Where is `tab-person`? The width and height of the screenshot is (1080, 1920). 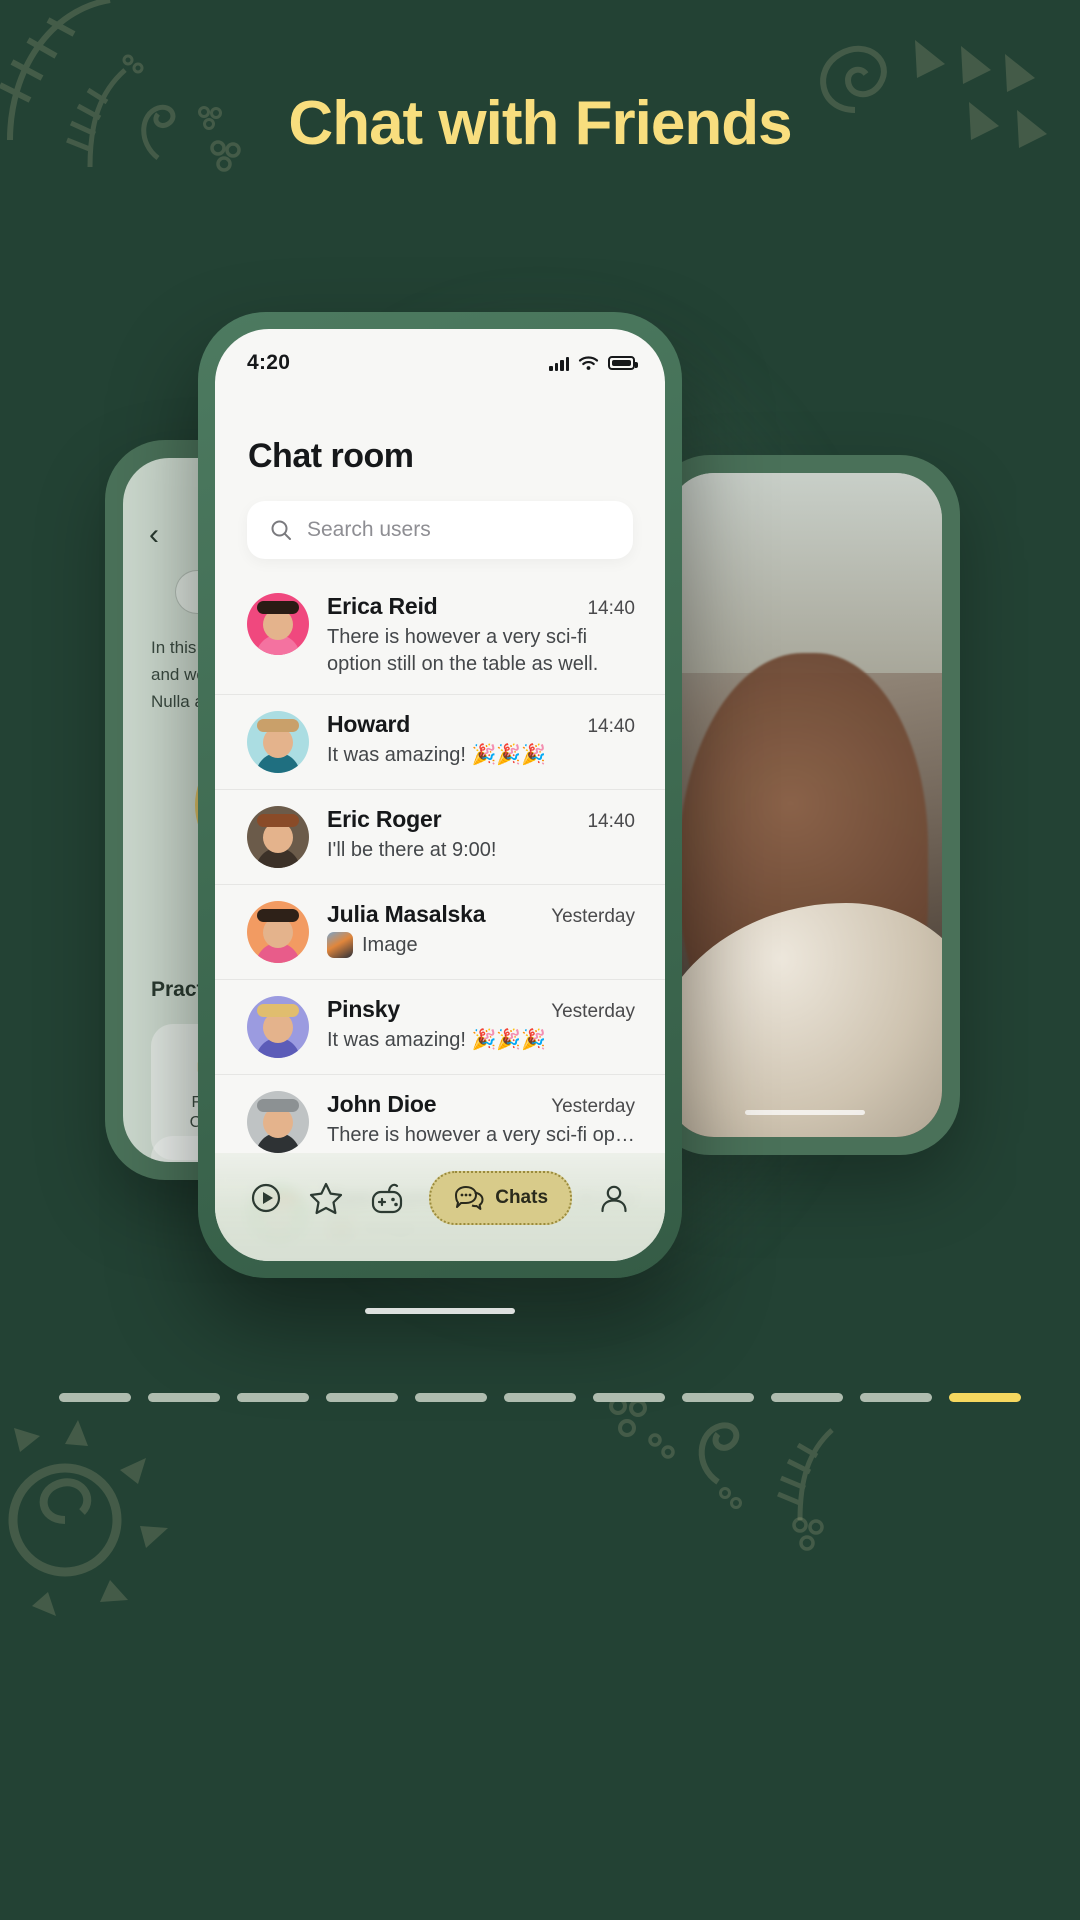 tab-person is located at coordinates (614, 1198).